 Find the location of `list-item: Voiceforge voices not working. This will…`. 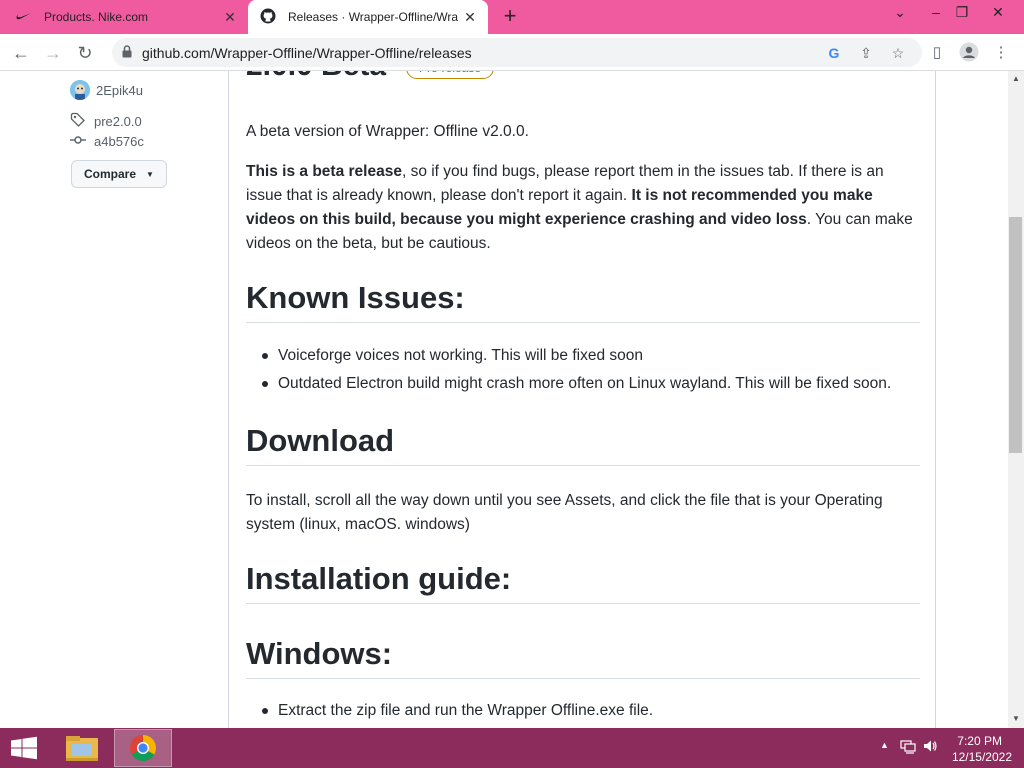

list-item: Voiceforge voices not working. This will… is located at coordinates (452, 356).